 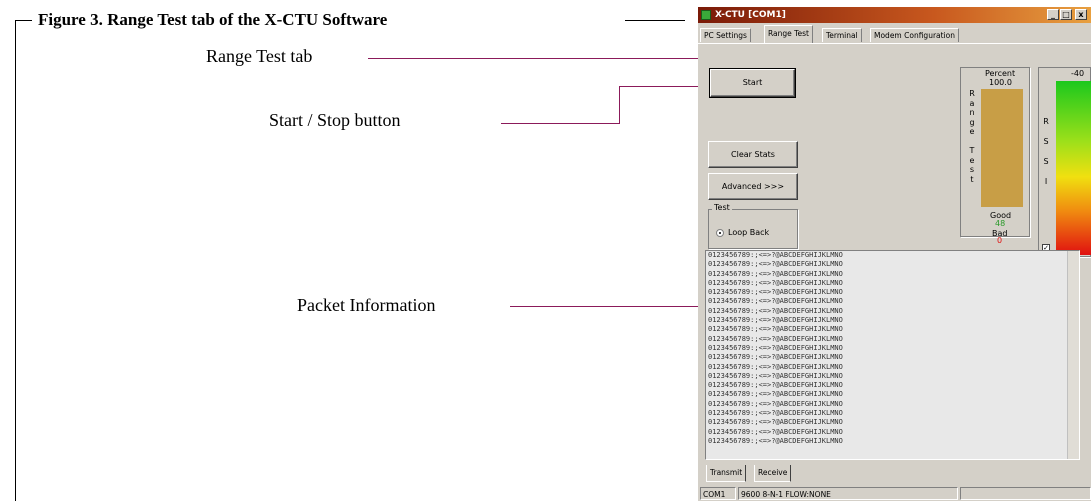 What do you see at coordinates (753, 186) in the screenshot?
I see `advanced-button: Advanced >>>` at bounding box center [753, 186].